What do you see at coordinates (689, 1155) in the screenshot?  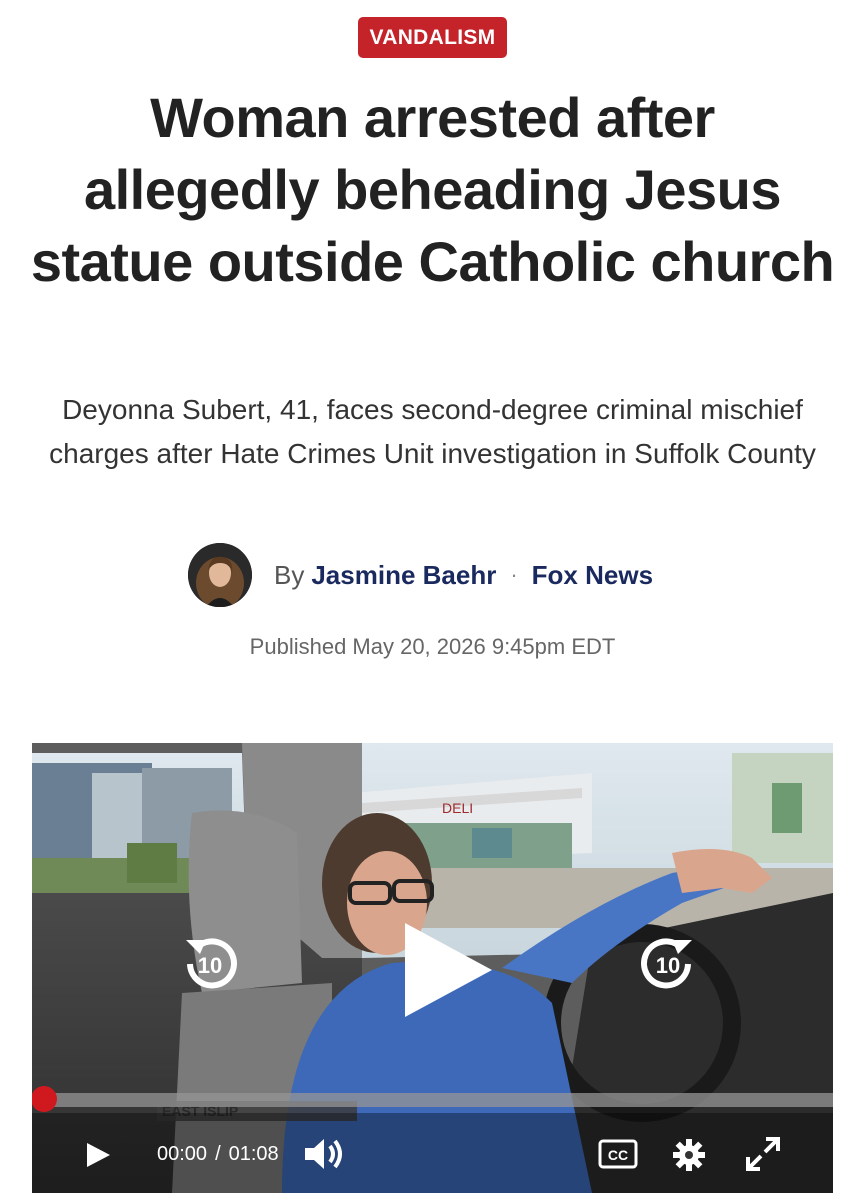 I see `gear-icon` at bounding box center [689, 1155].